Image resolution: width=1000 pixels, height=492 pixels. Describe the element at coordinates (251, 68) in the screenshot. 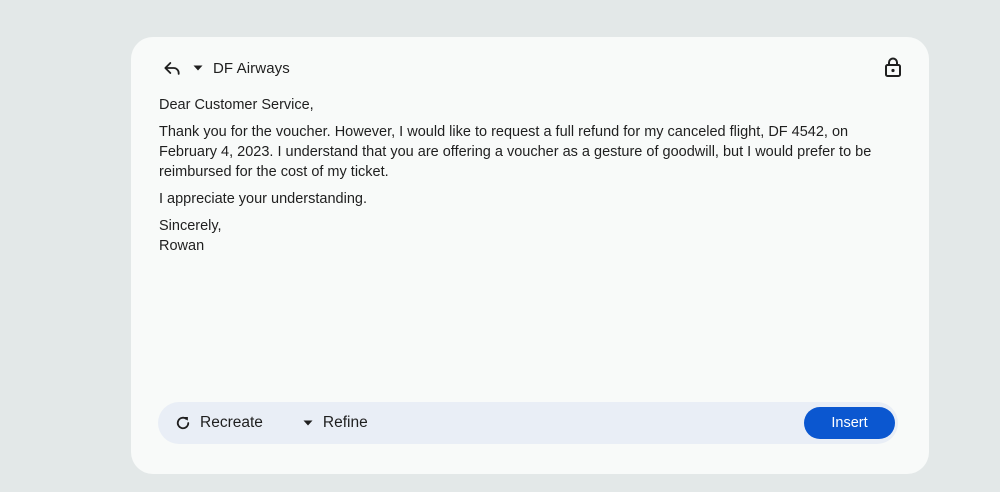

I see `sender-name: DF Airways` at that location.